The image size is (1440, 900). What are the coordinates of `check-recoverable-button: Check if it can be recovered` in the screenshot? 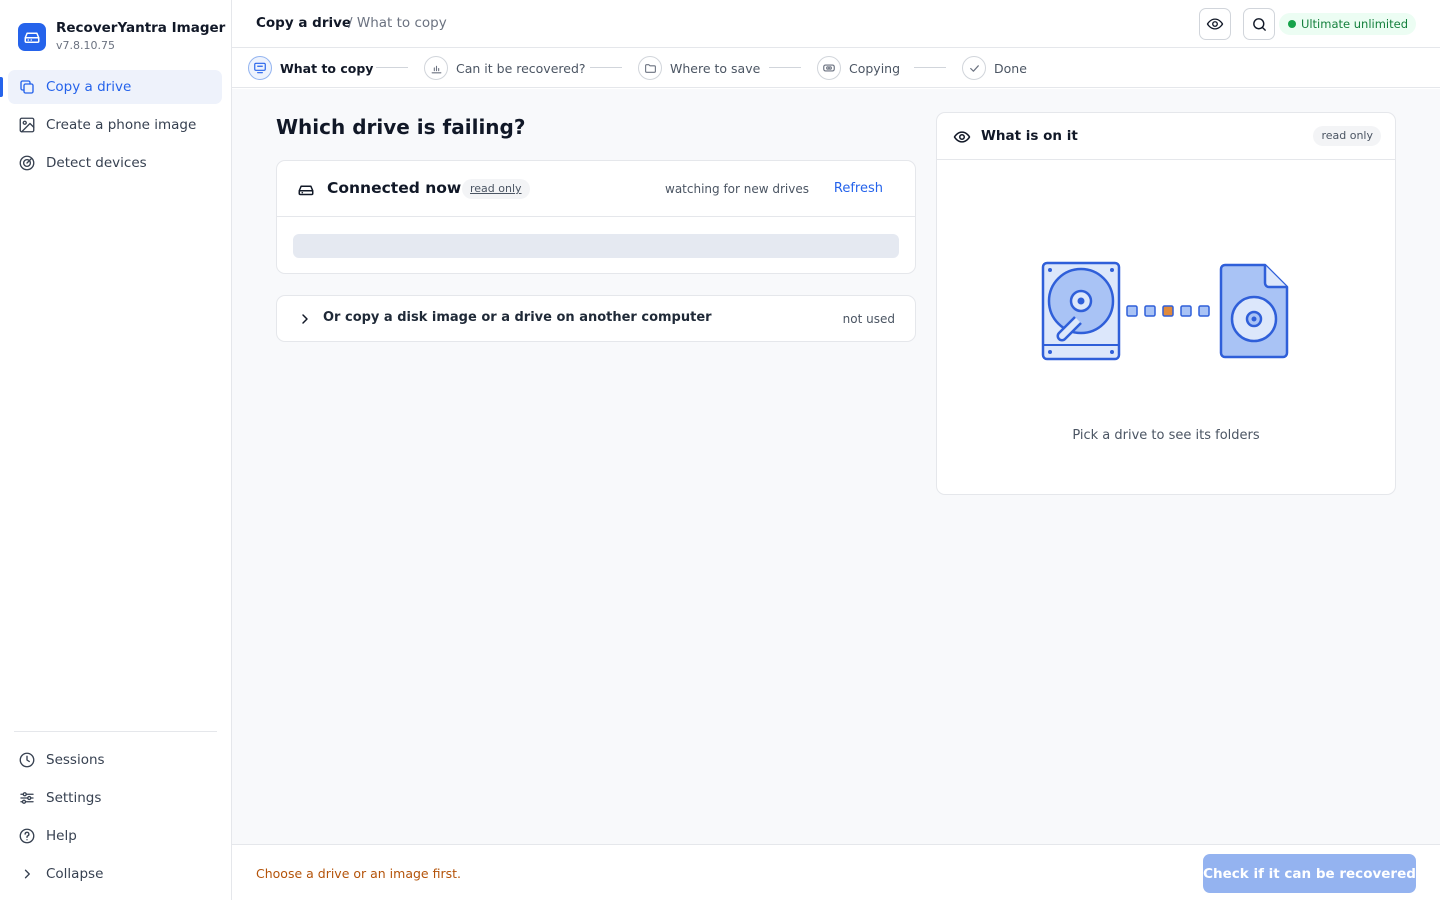 It's located at (1309, 873).